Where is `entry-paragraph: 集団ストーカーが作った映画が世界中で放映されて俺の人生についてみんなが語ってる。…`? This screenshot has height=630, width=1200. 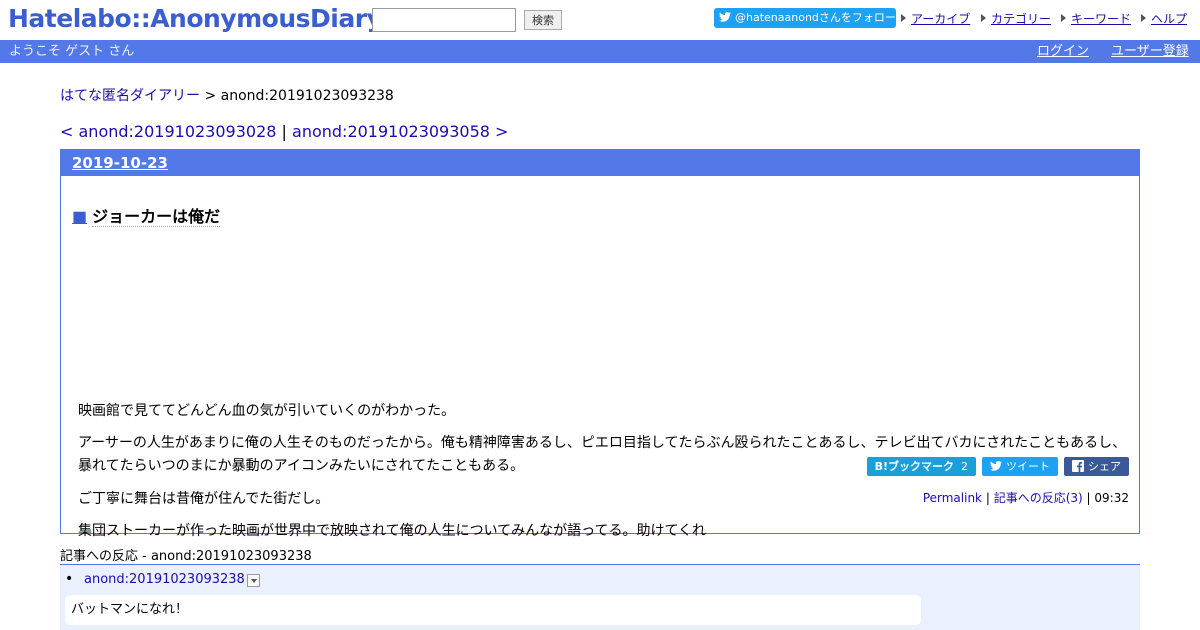 entry-paragraph: 集団ストーカーが作った映画が世界中で放映されて俺の人生についてみんなが語ってる。… is located at coordinates (392, 531).